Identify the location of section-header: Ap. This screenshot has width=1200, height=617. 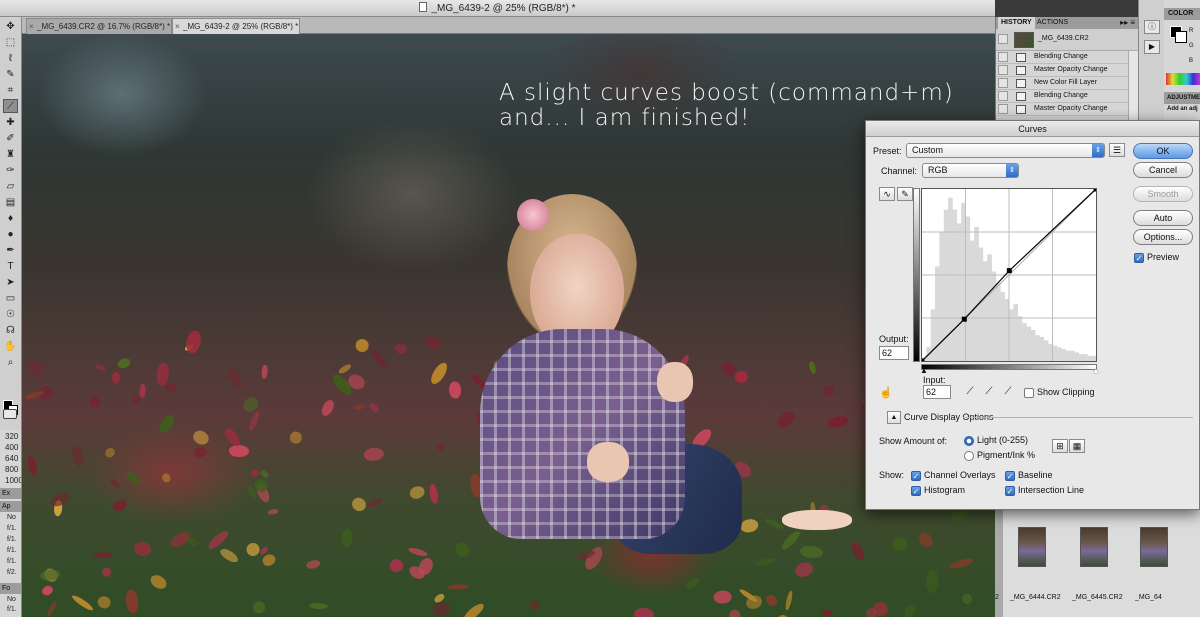
(10, 506).